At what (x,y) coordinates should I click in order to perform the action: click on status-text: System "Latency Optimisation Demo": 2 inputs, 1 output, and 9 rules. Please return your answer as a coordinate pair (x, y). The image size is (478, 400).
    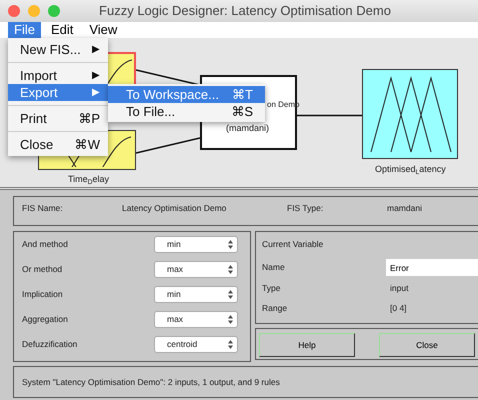
    Looking at the image, I should click on (151, 382).